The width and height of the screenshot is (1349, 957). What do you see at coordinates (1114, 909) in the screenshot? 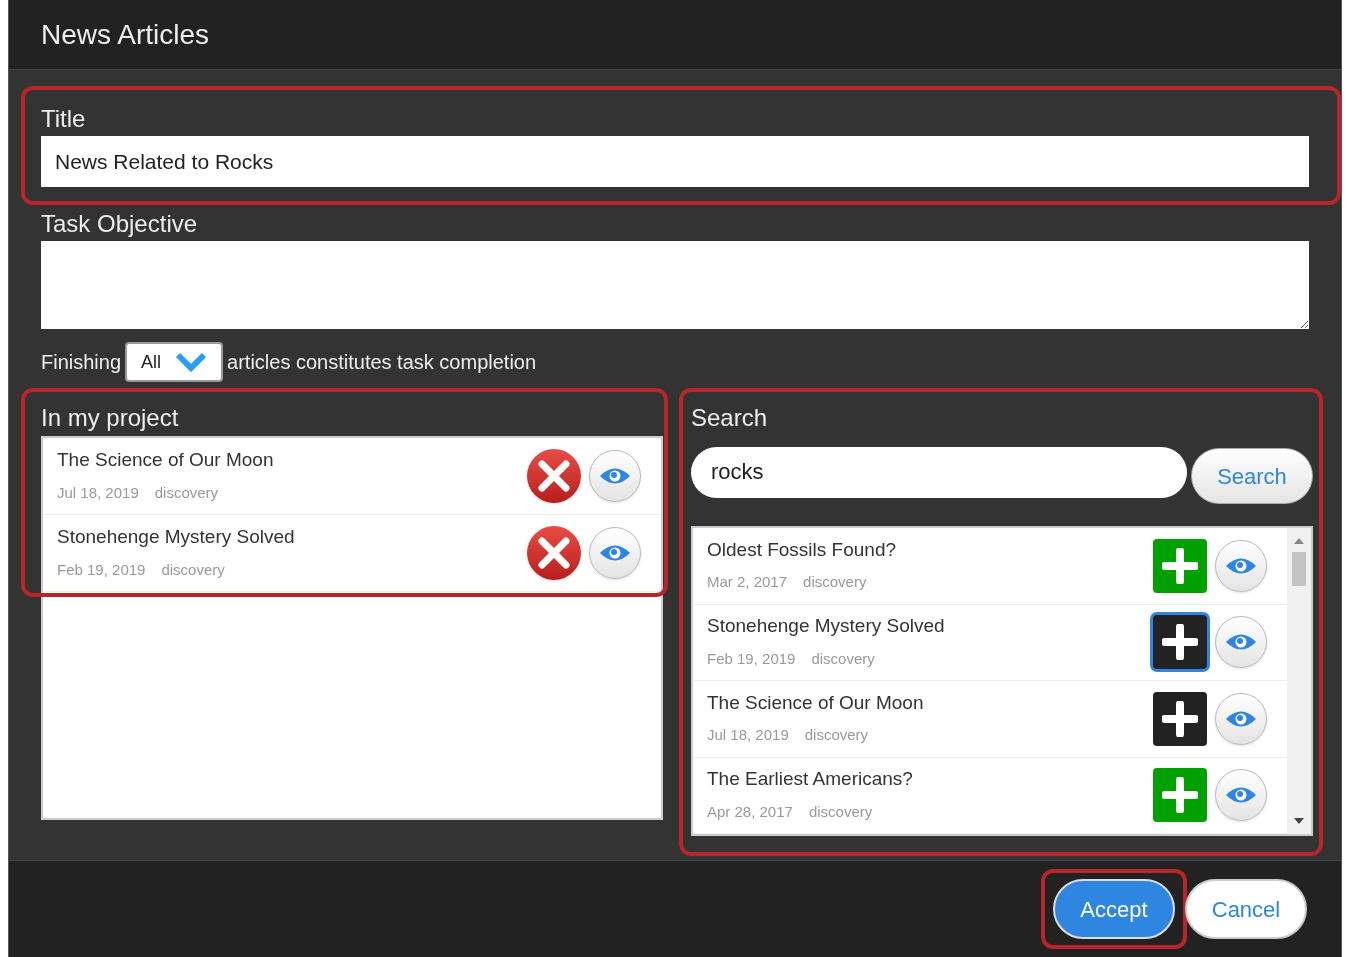
I see `accept-button: Accept` at bounding box center [1114, 909].